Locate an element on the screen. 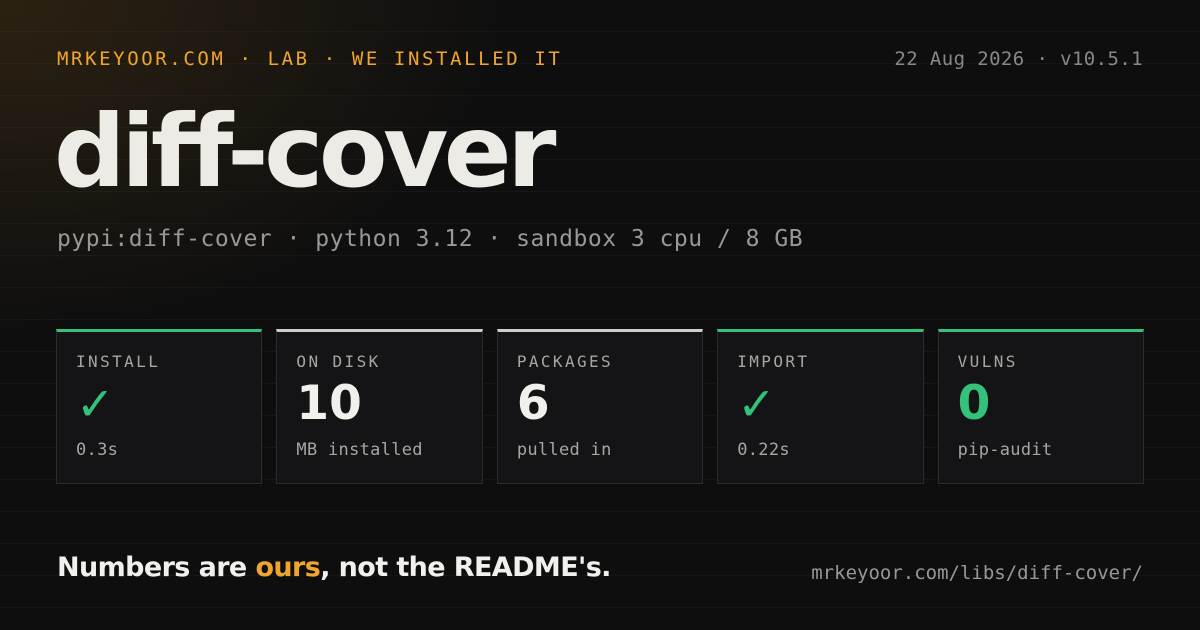 This screenshot has height=630, width=1200. stat-subtext: 0.22s is located at coordinates (763, 450).